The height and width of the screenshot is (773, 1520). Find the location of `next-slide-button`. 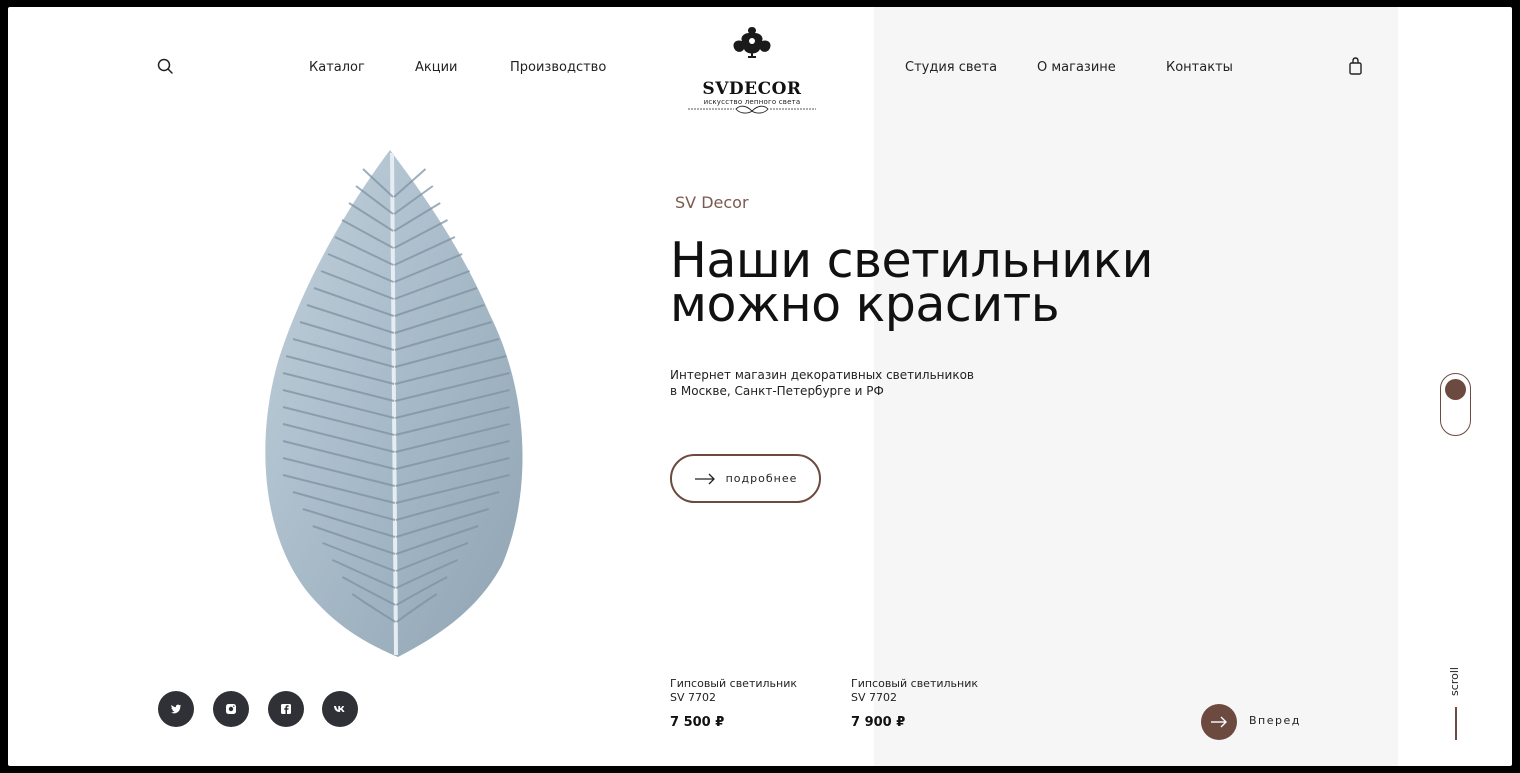

next-slide-button is located at coordinates (1219, 722).